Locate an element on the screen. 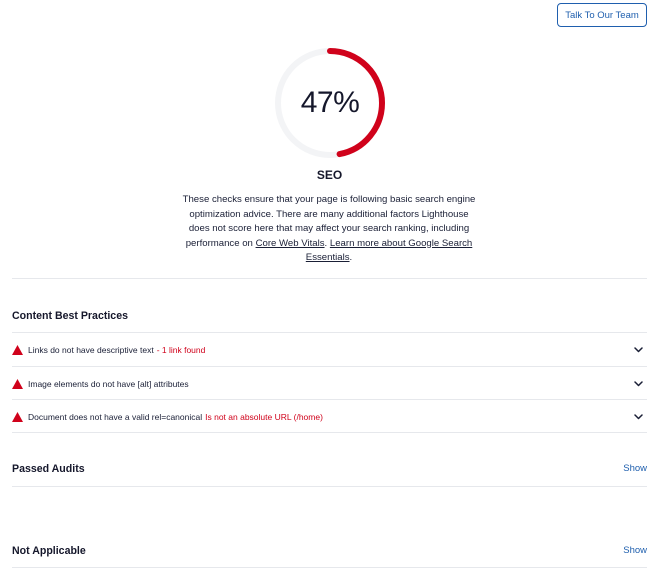 The width and height of the screenshot is (659, 571). core-web-vitals-link: Core Web Vitals is located at coordinates (290, 243).